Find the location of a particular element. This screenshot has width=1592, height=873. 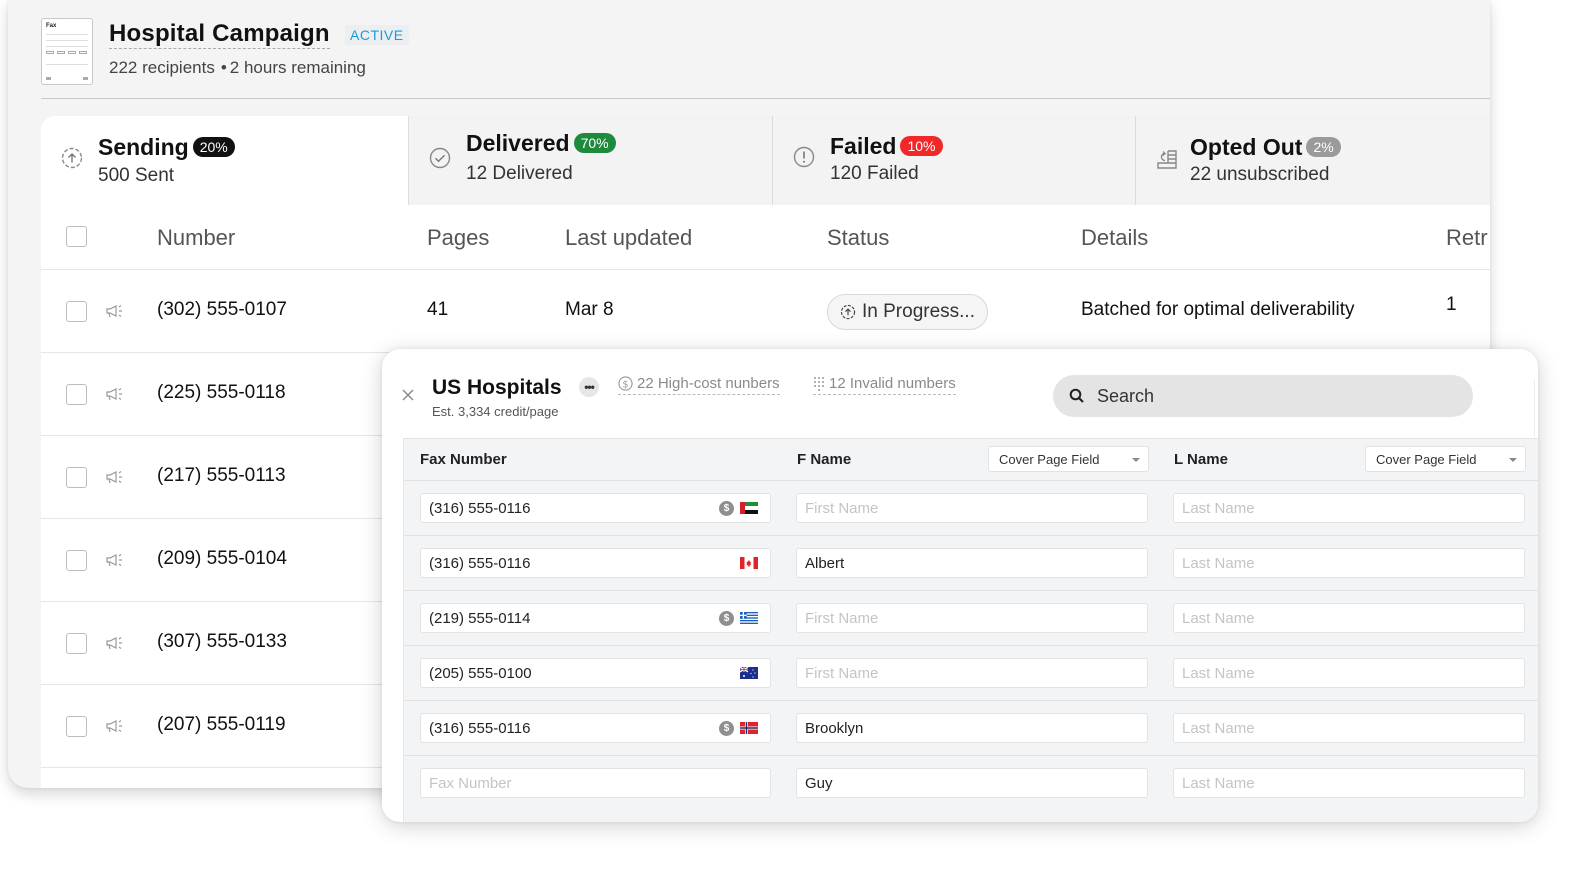

invalid-numbers-link: 12 Invalid numbers is located at coordinates (884, 385).